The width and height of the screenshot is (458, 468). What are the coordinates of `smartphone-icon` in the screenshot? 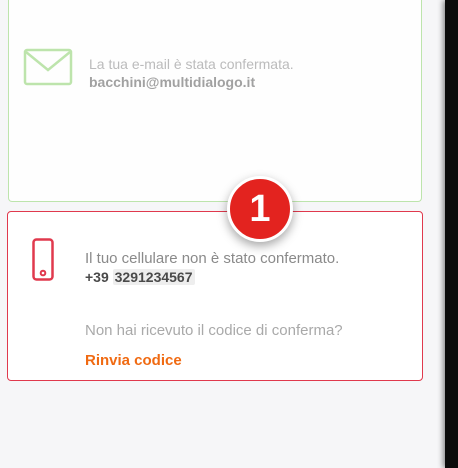 It's located at (43, 260).